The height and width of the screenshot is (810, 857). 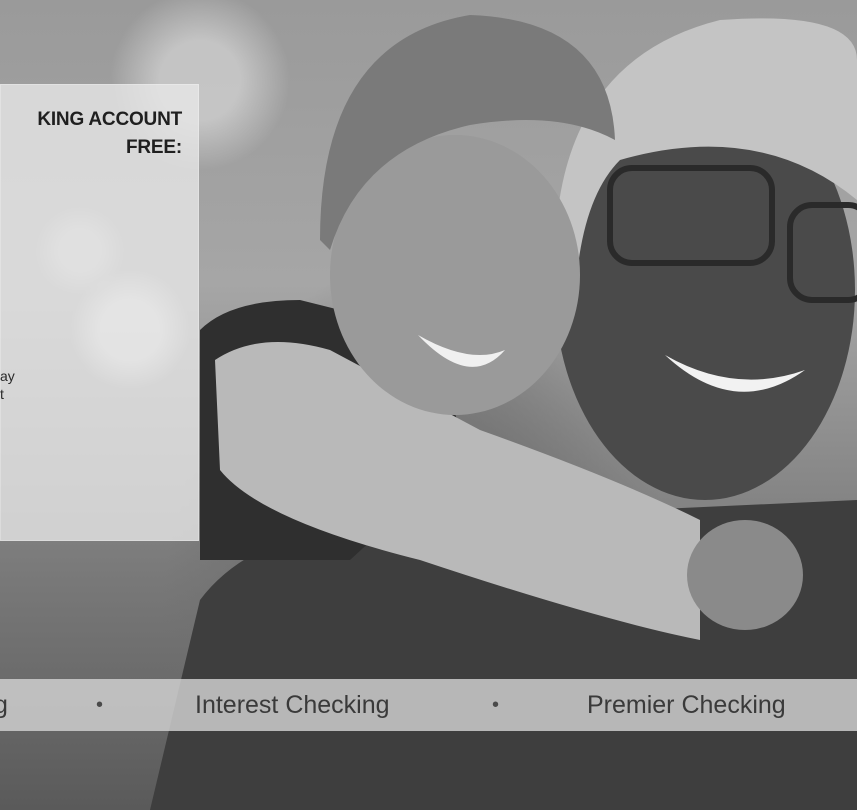 What do you see at coordinates (99, 312) in the screenshot?
I see `promo-card: KING ACCOUNT FREE: ay t` at bounding box center [99, 312].